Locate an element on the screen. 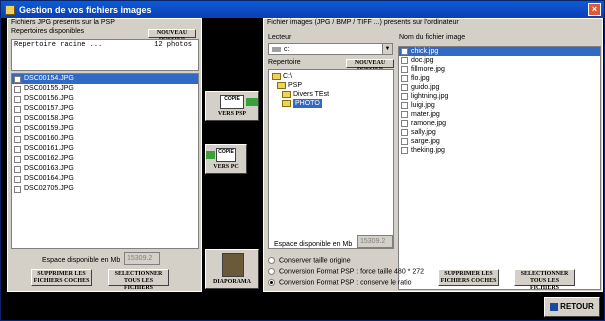  psp-file-row: DSC02705.JPG is located at coordinates (105, 189).